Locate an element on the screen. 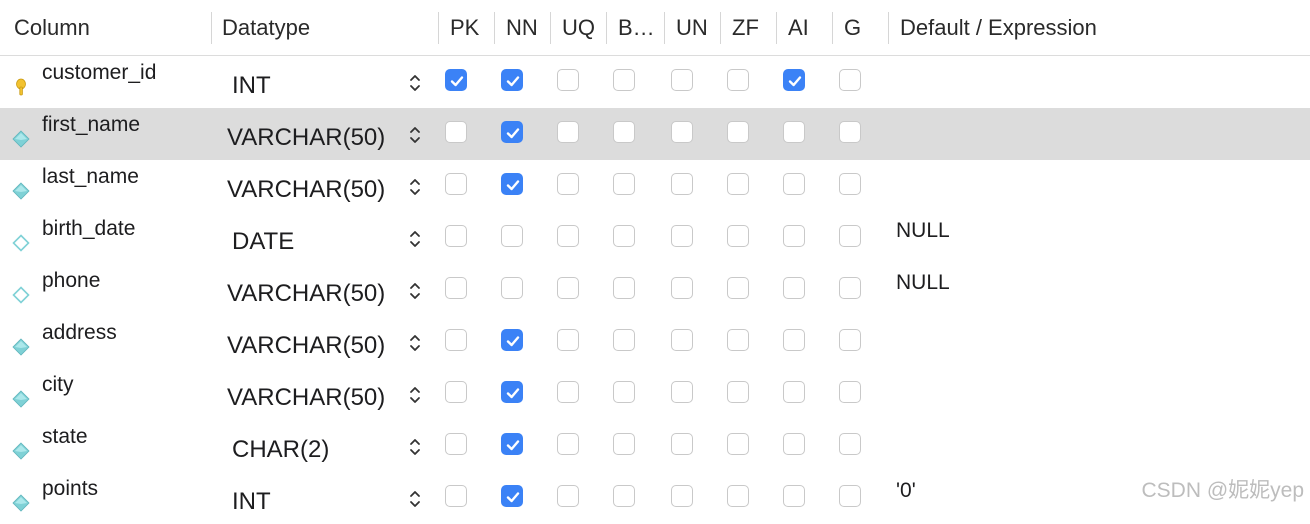 The width and height of the screenshot is (1310, 524). header-column: Column is located at coordinates (52, 27).